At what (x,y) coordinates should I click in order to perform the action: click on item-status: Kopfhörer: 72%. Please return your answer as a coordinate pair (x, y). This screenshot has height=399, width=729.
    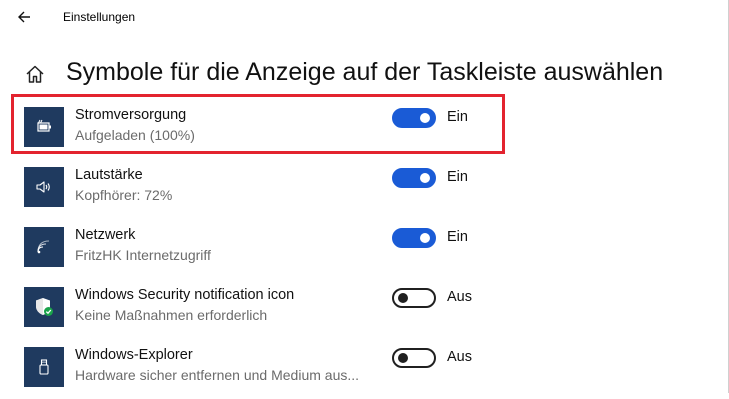
    Looking at the image, I should click on (124, 195).